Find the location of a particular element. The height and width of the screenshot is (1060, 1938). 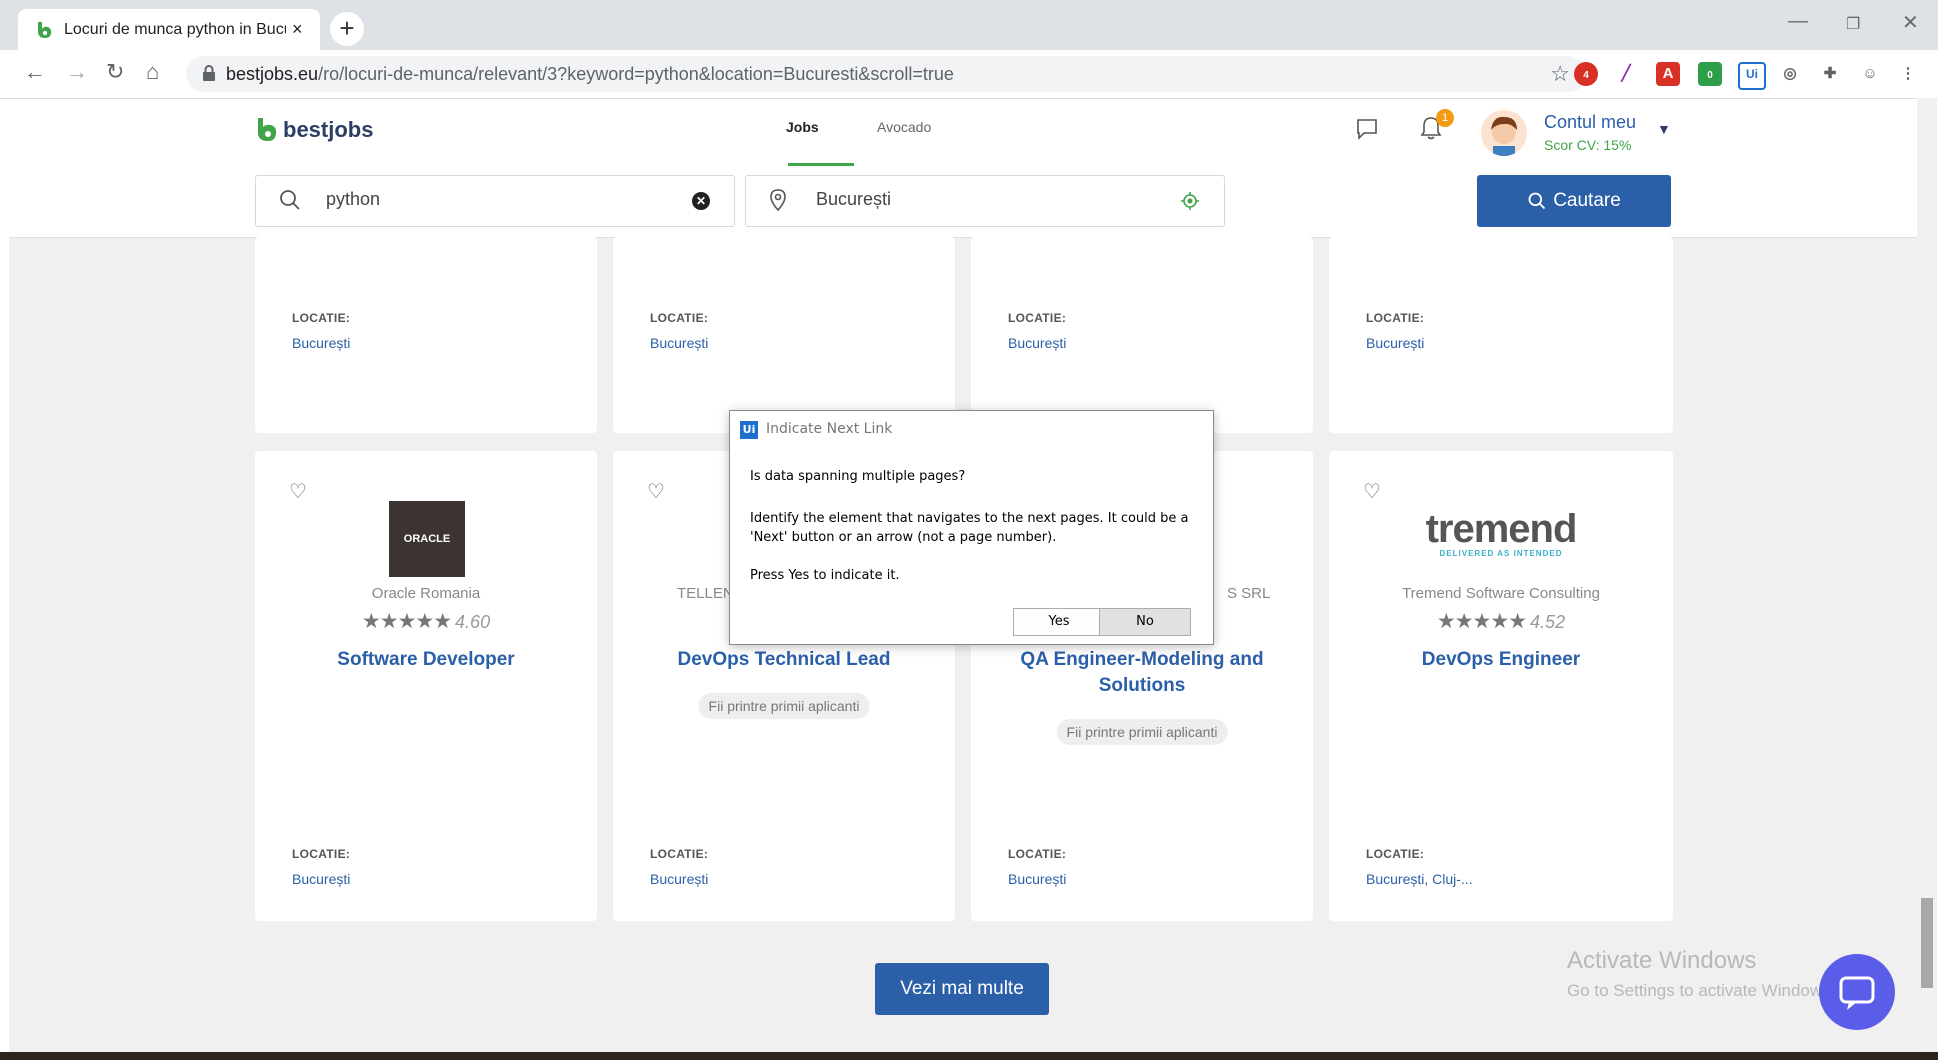

extensions-puzzle-icon: ✚ is located at coordinates (1830, 74).